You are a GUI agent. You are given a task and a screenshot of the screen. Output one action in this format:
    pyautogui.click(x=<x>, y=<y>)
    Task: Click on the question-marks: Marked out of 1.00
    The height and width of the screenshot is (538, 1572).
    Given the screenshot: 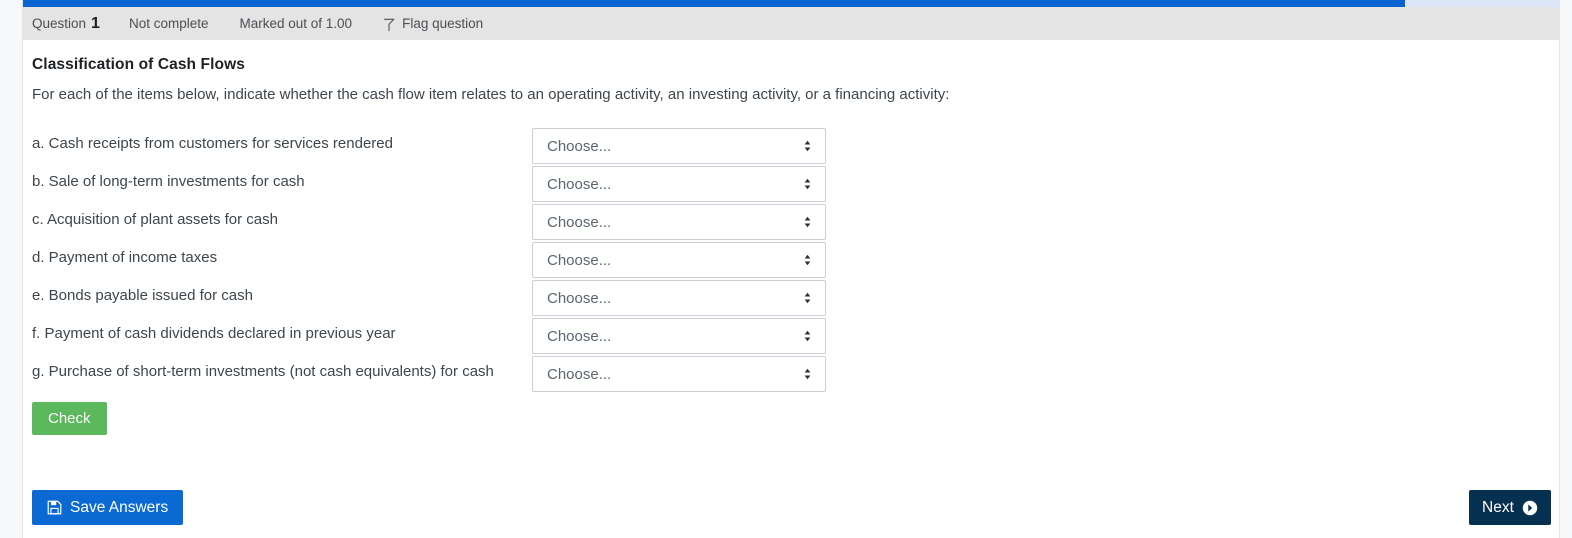 What is the action you would take?
    pyautogui.click(x=296, y=23)
    